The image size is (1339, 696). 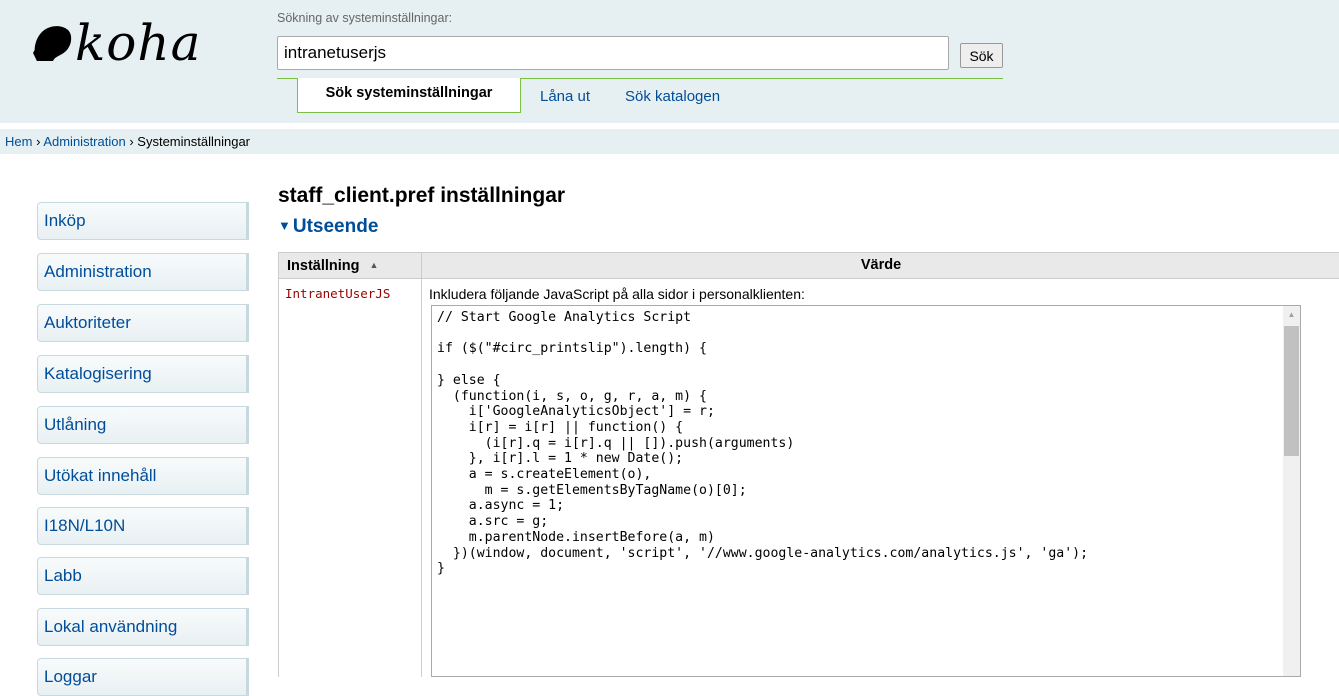 What do you see at coordinates (143, 627) in the screenshot?
I see `sidebar-item-local-use: Lokal användning` at bounding box center [143, 627].